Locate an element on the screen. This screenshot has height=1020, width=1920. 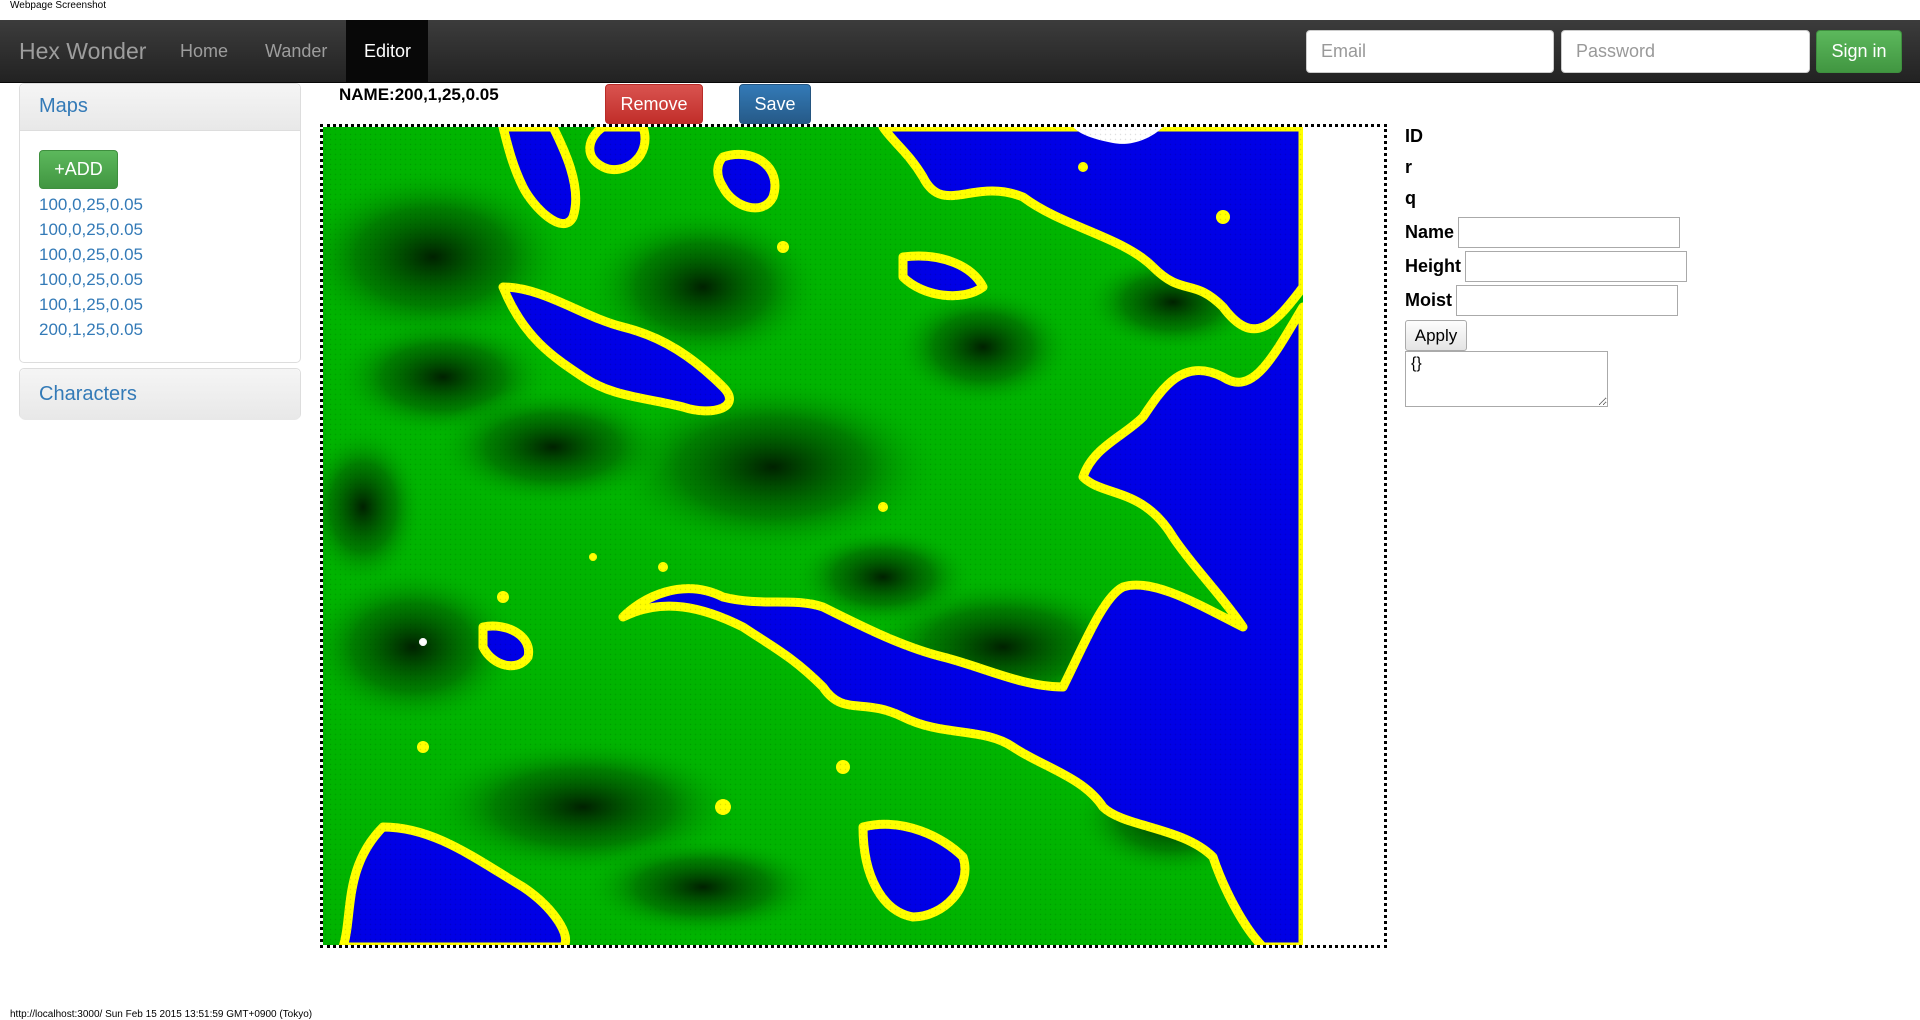
apply-button: Apply is located at coordinates (1436, 335).